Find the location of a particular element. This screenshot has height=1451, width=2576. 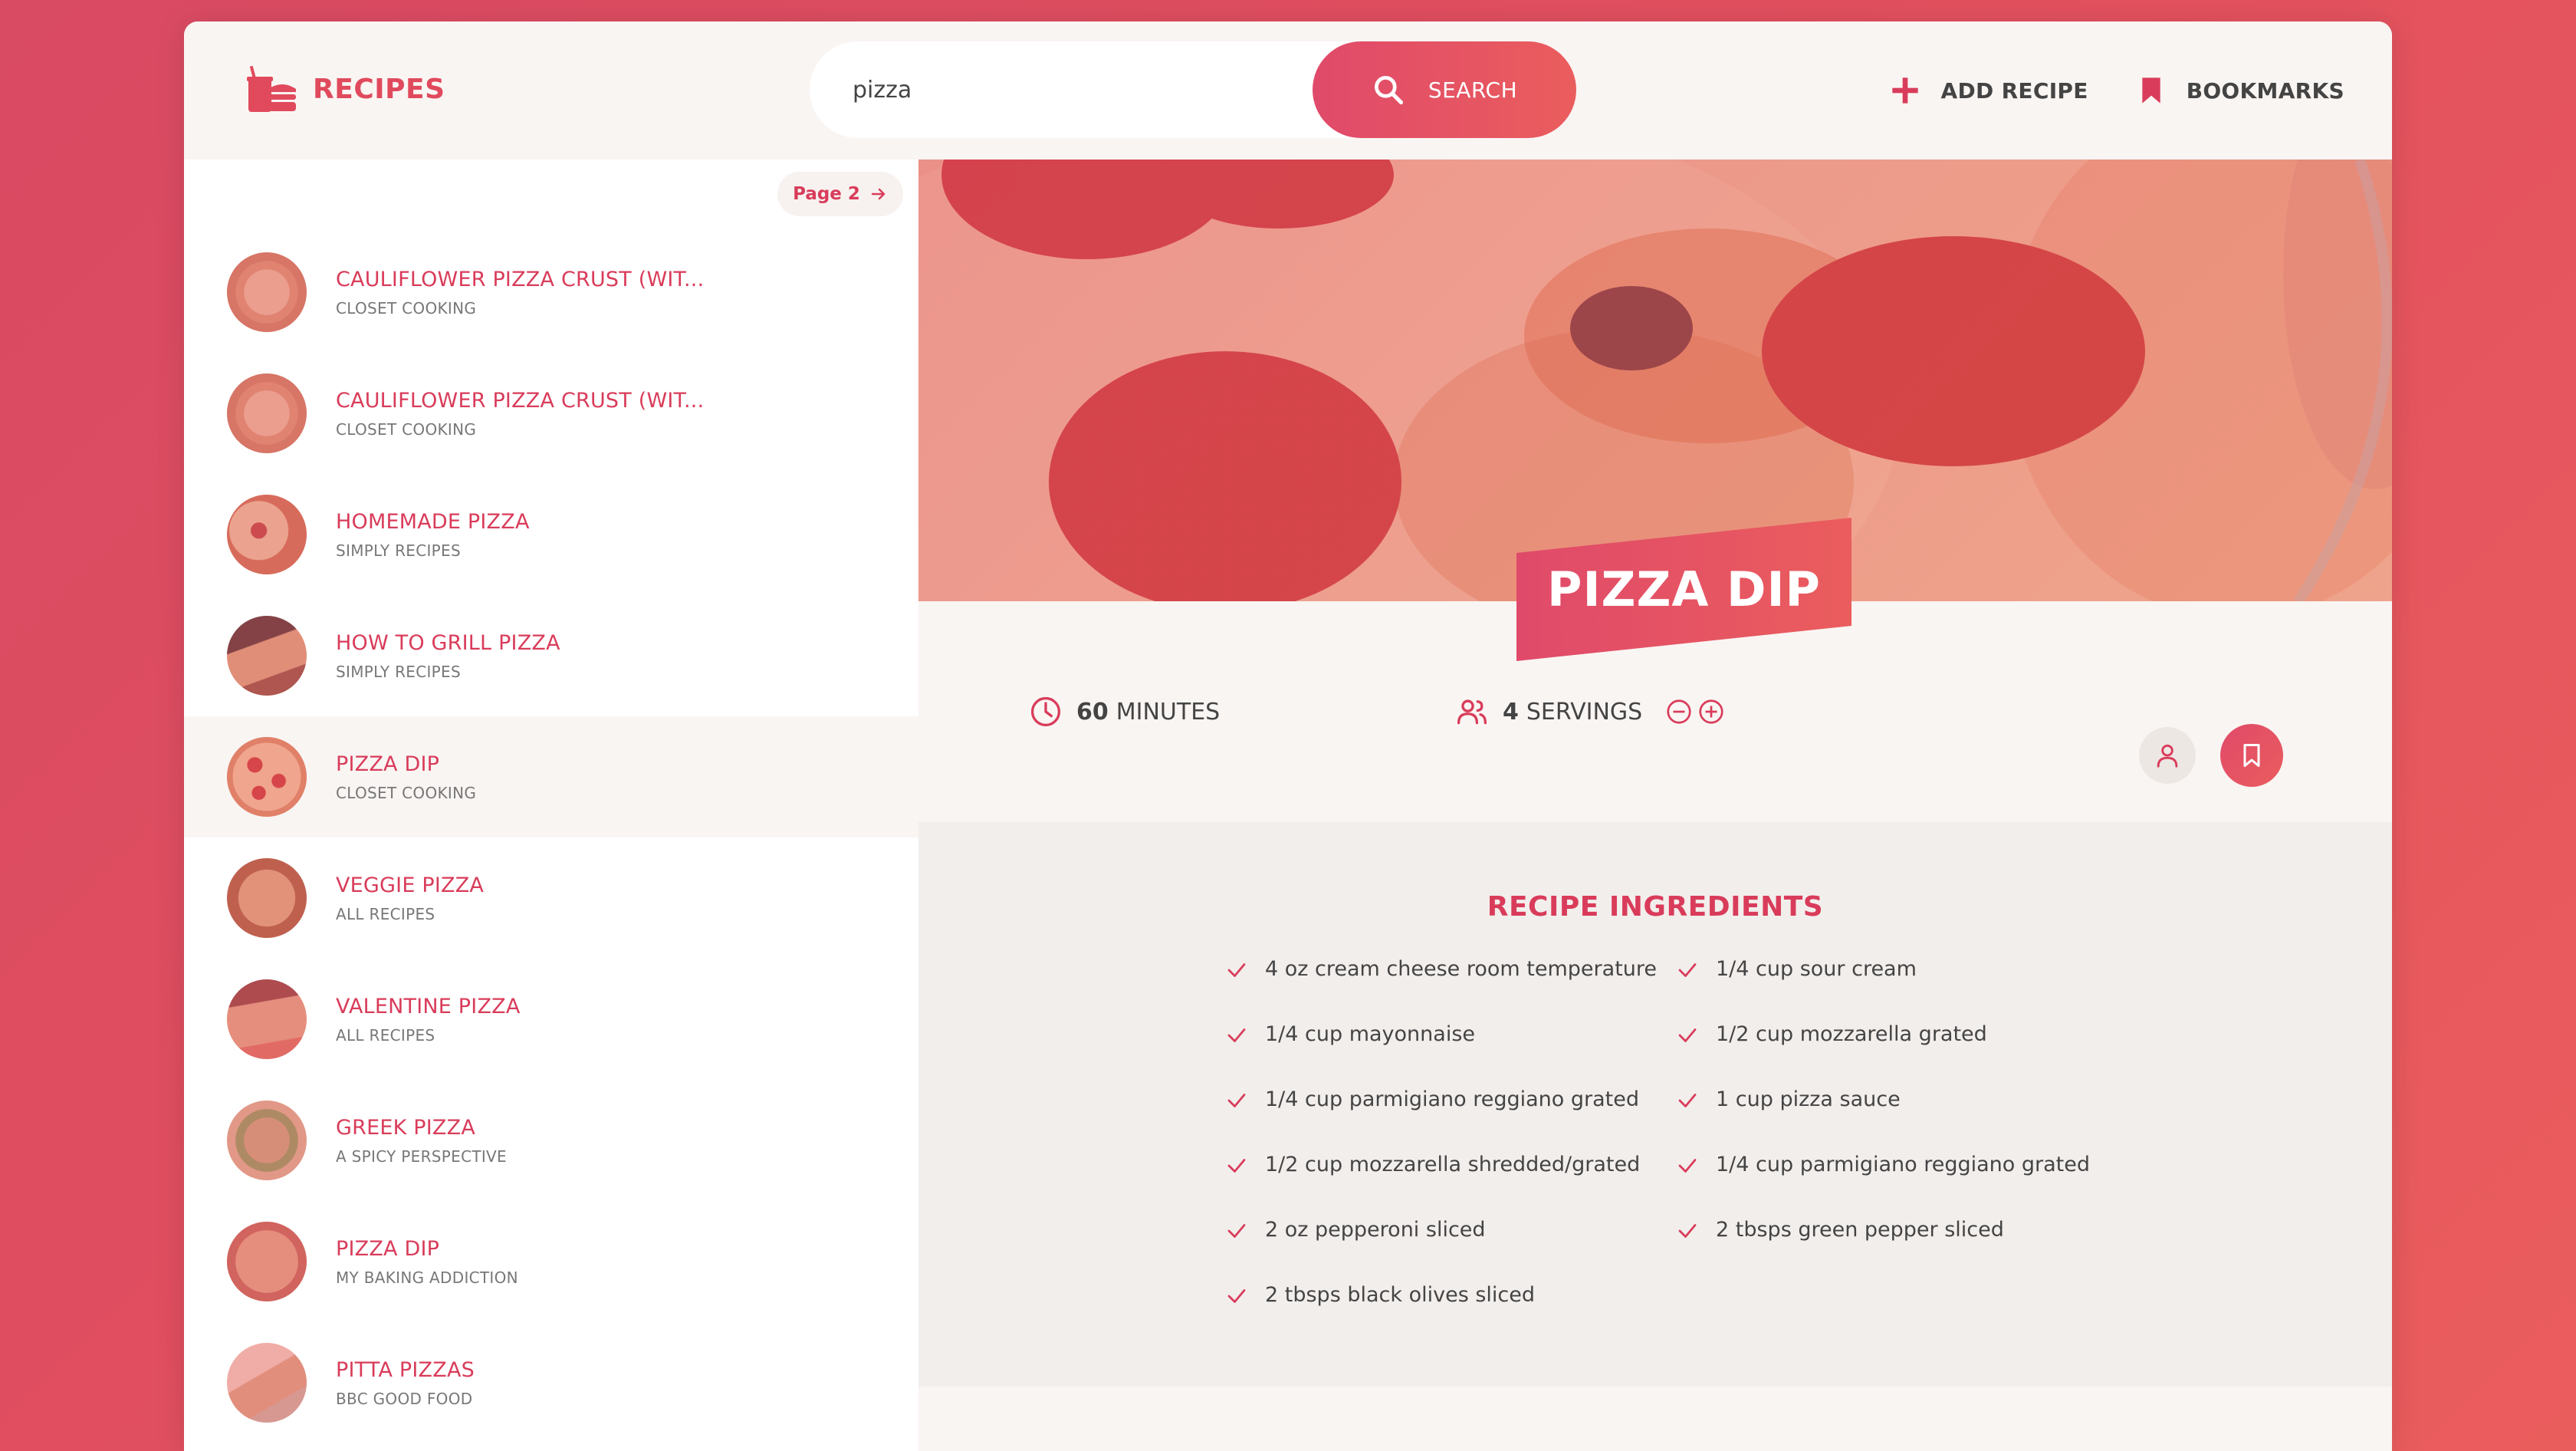

cooking-time-value: 60 is located at coordinates (1092, 712).